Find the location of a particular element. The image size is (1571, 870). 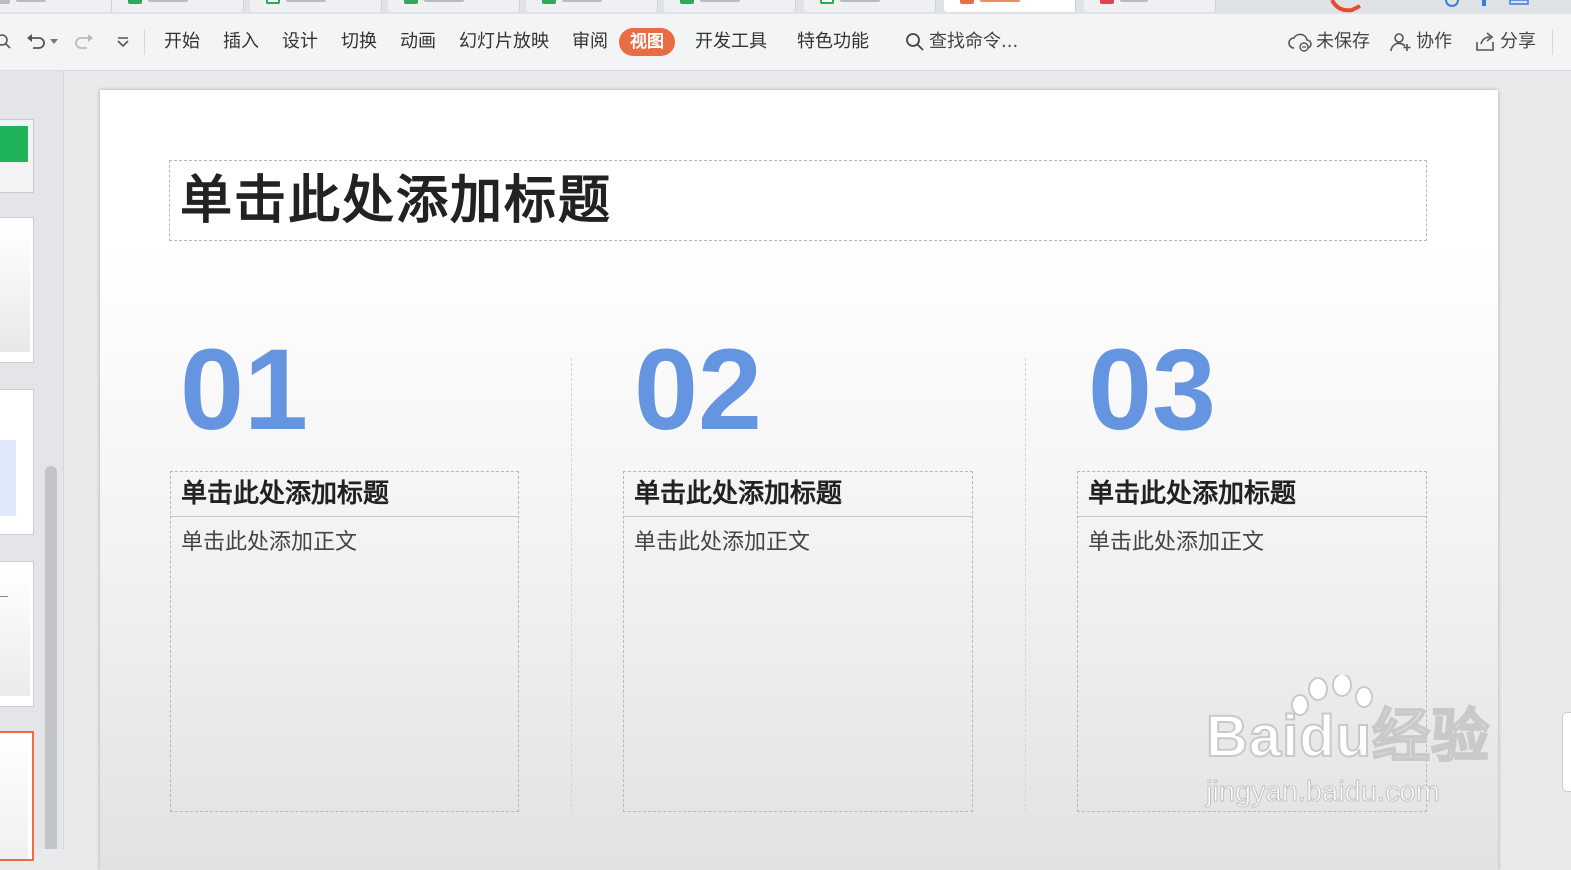

panel-scrollbar is located at coordinates (51, 657).